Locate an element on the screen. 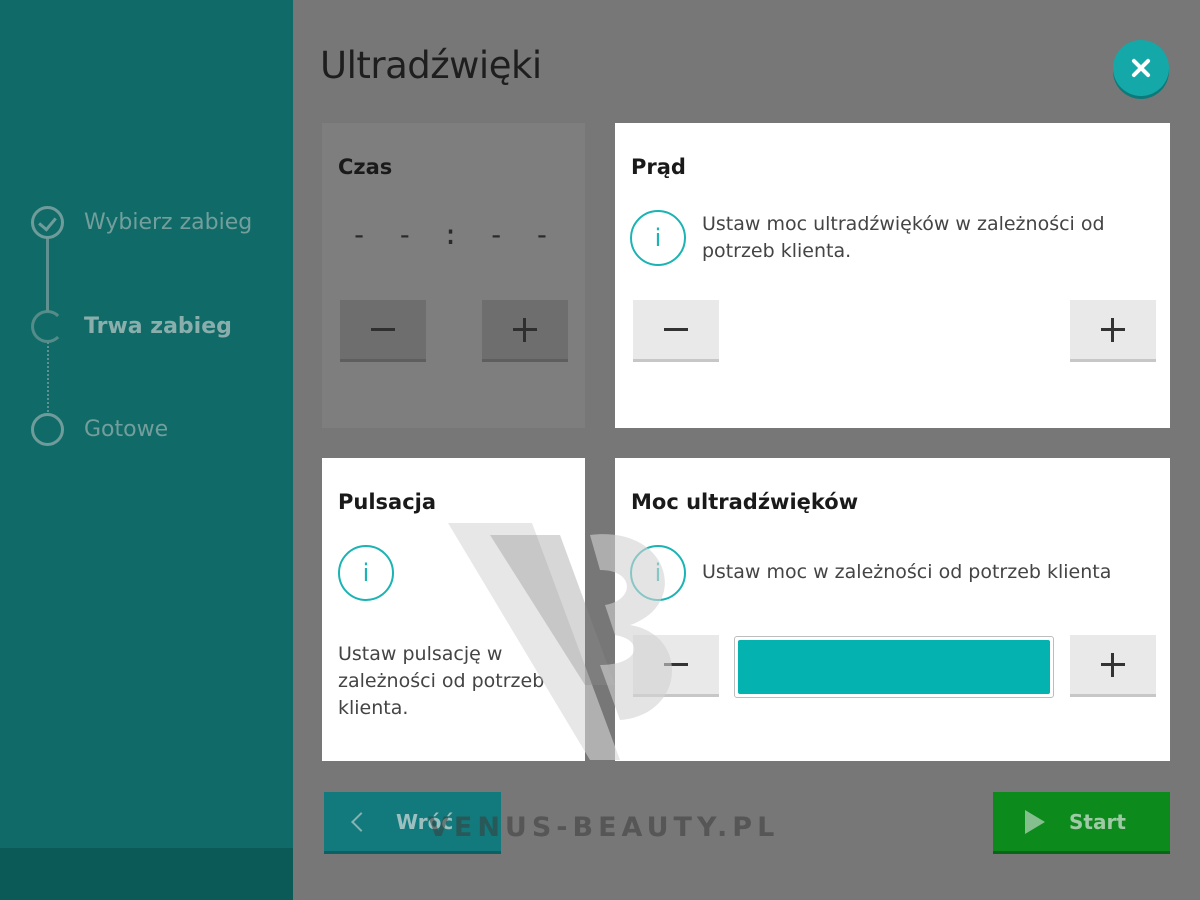  prad-plus-button is located at coordinates (1113, 331).